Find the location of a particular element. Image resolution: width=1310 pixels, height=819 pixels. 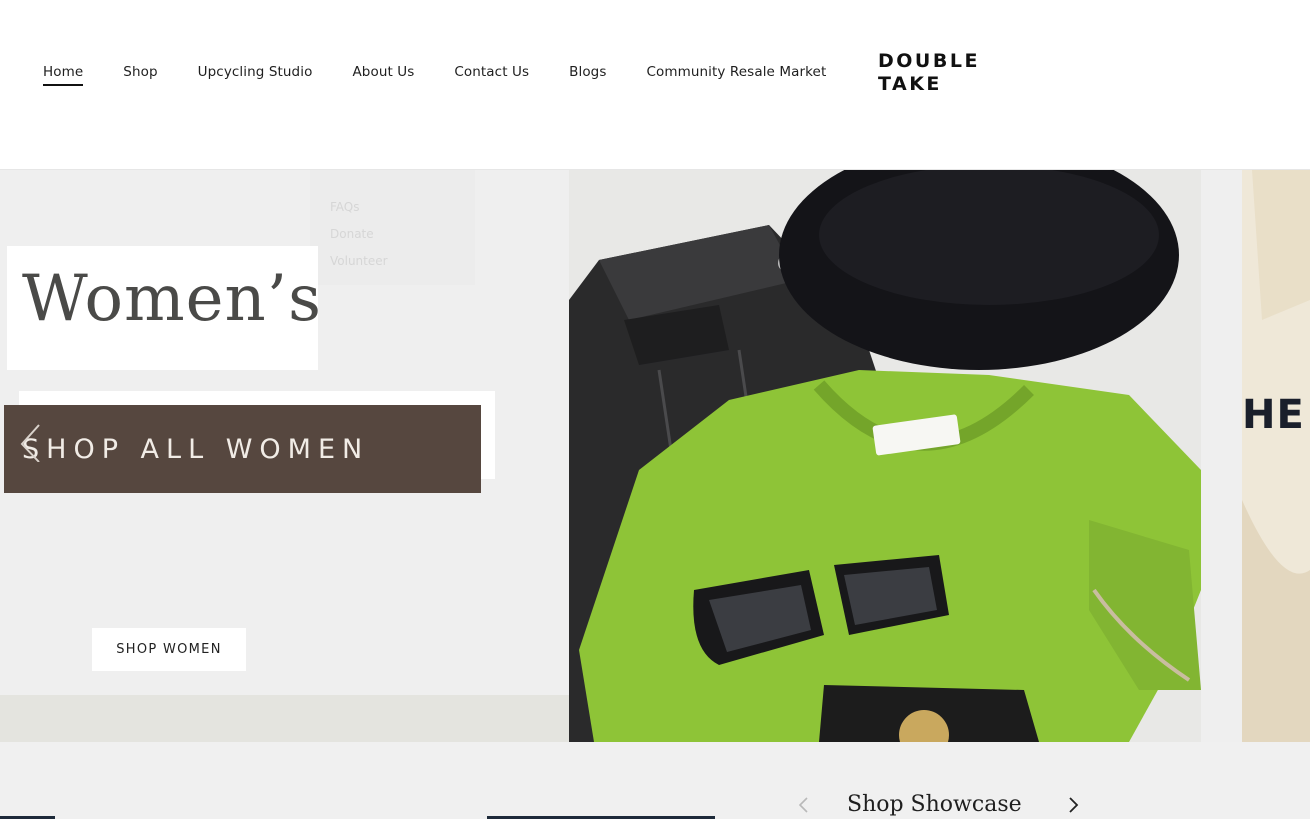

site-logo: DOUBLE TAKE is located at coordinates (929, 73).